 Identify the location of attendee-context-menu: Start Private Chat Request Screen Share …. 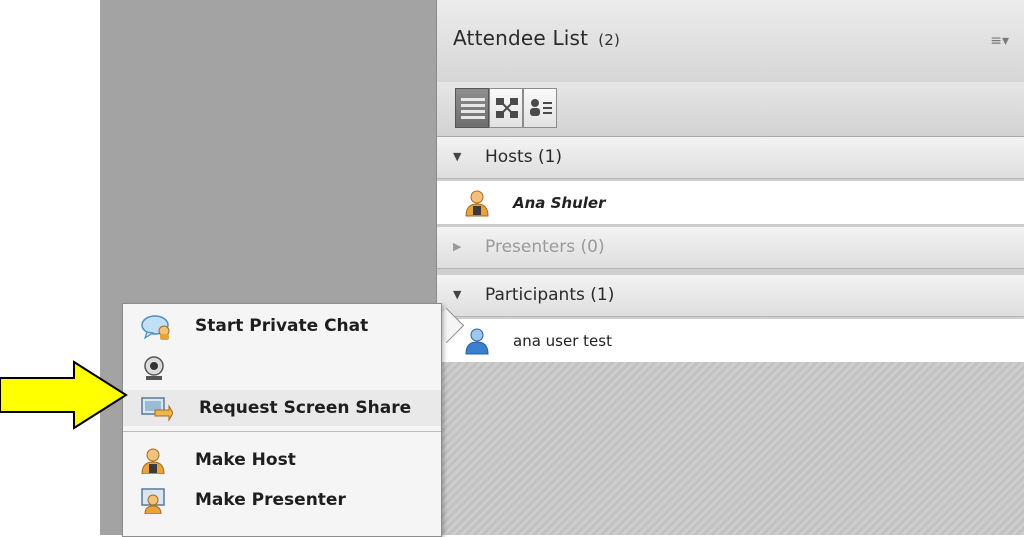
(282, 420).